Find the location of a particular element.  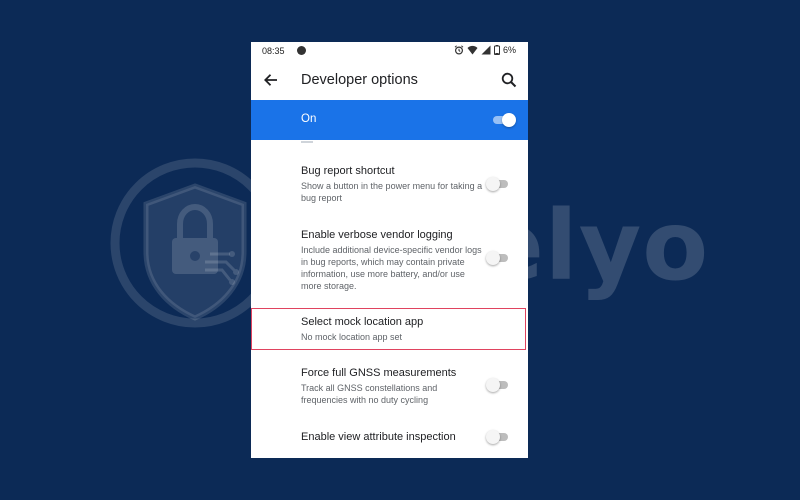

setting-title: Enable verbose vendor logging is located at coordinates (377, 235).